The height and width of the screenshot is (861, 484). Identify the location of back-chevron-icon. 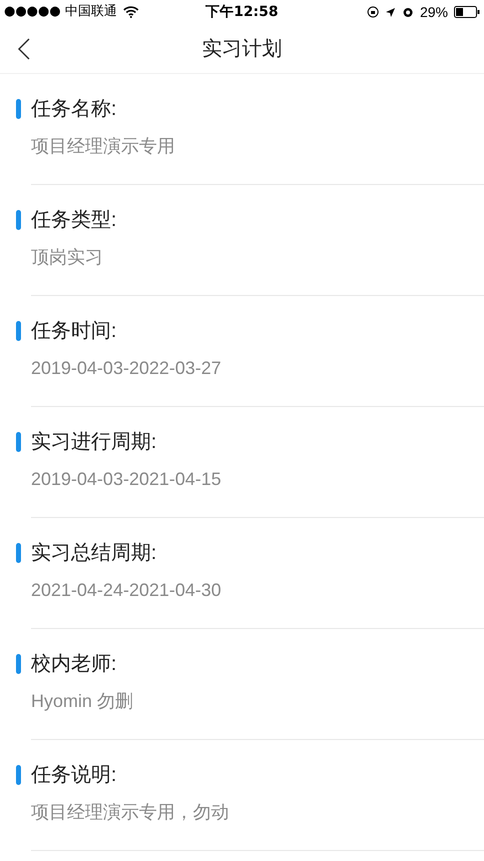
(24, 49).